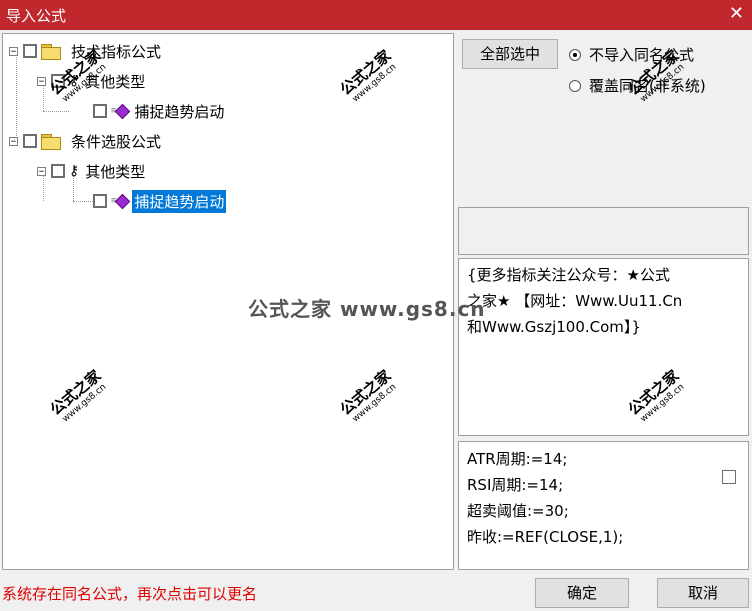 The image size is (752, 611). I want to click on close-icon: ✕, so click(736, 13).